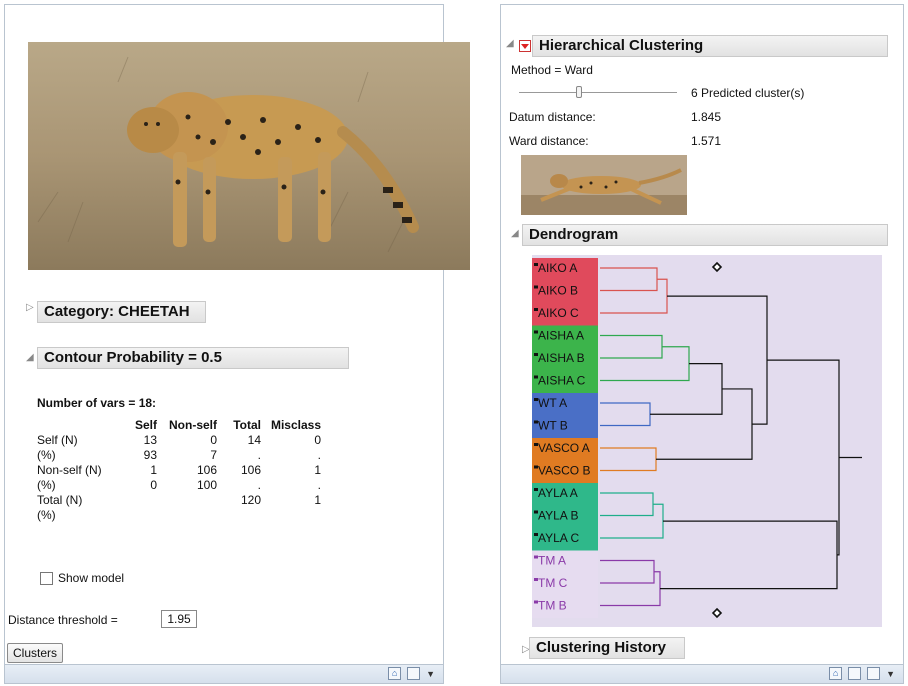 This screenshot has height=686, width=908. I want to click on contour-probability-header: Contour Probability = 0.5, so click(193, 358).